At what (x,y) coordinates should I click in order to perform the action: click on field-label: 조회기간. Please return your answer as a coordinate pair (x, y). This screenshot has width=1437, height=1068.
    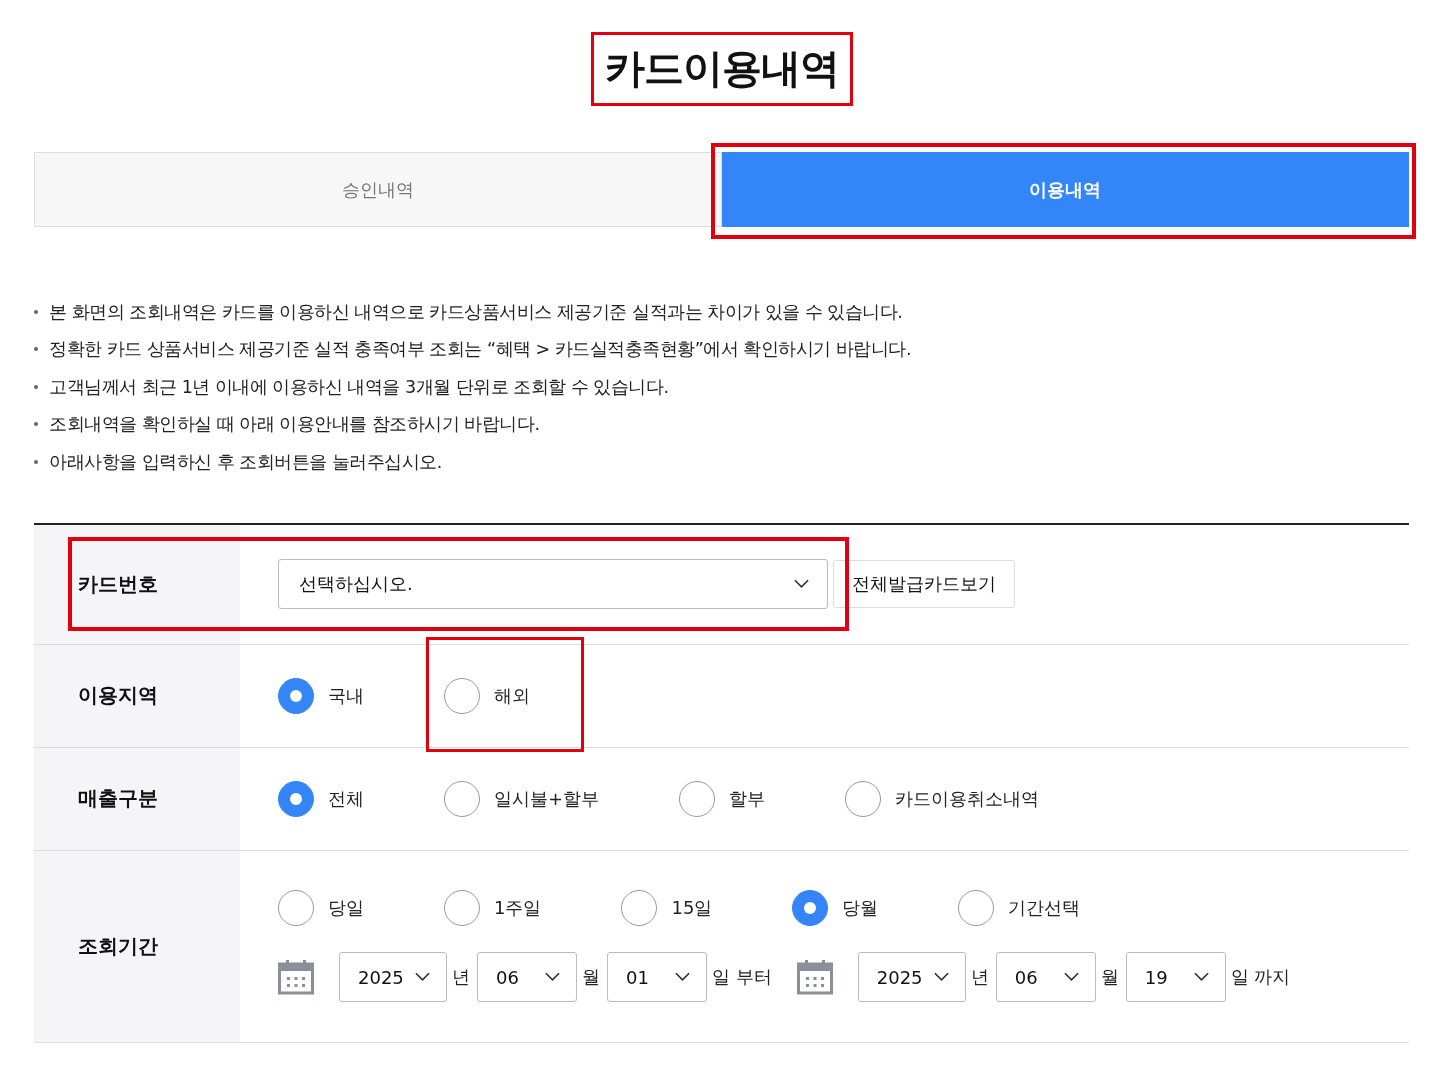
    Looking at the image, I should click on (118, 946).